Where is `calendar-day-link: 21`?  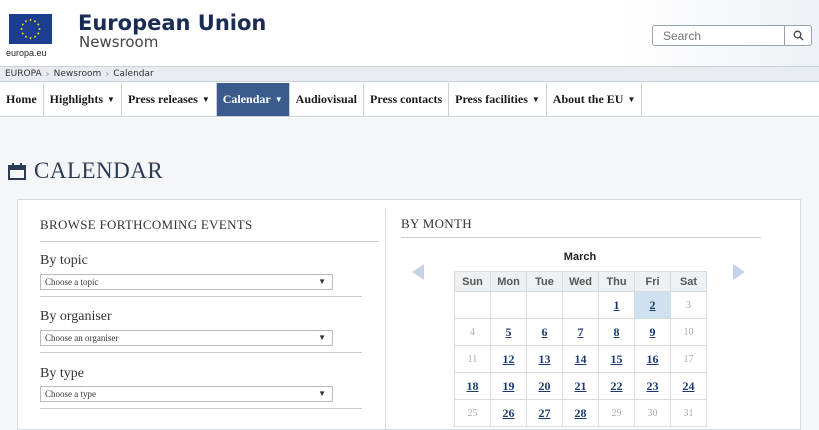 calendar-day-link: 21 is located at coordinates (580, 386).